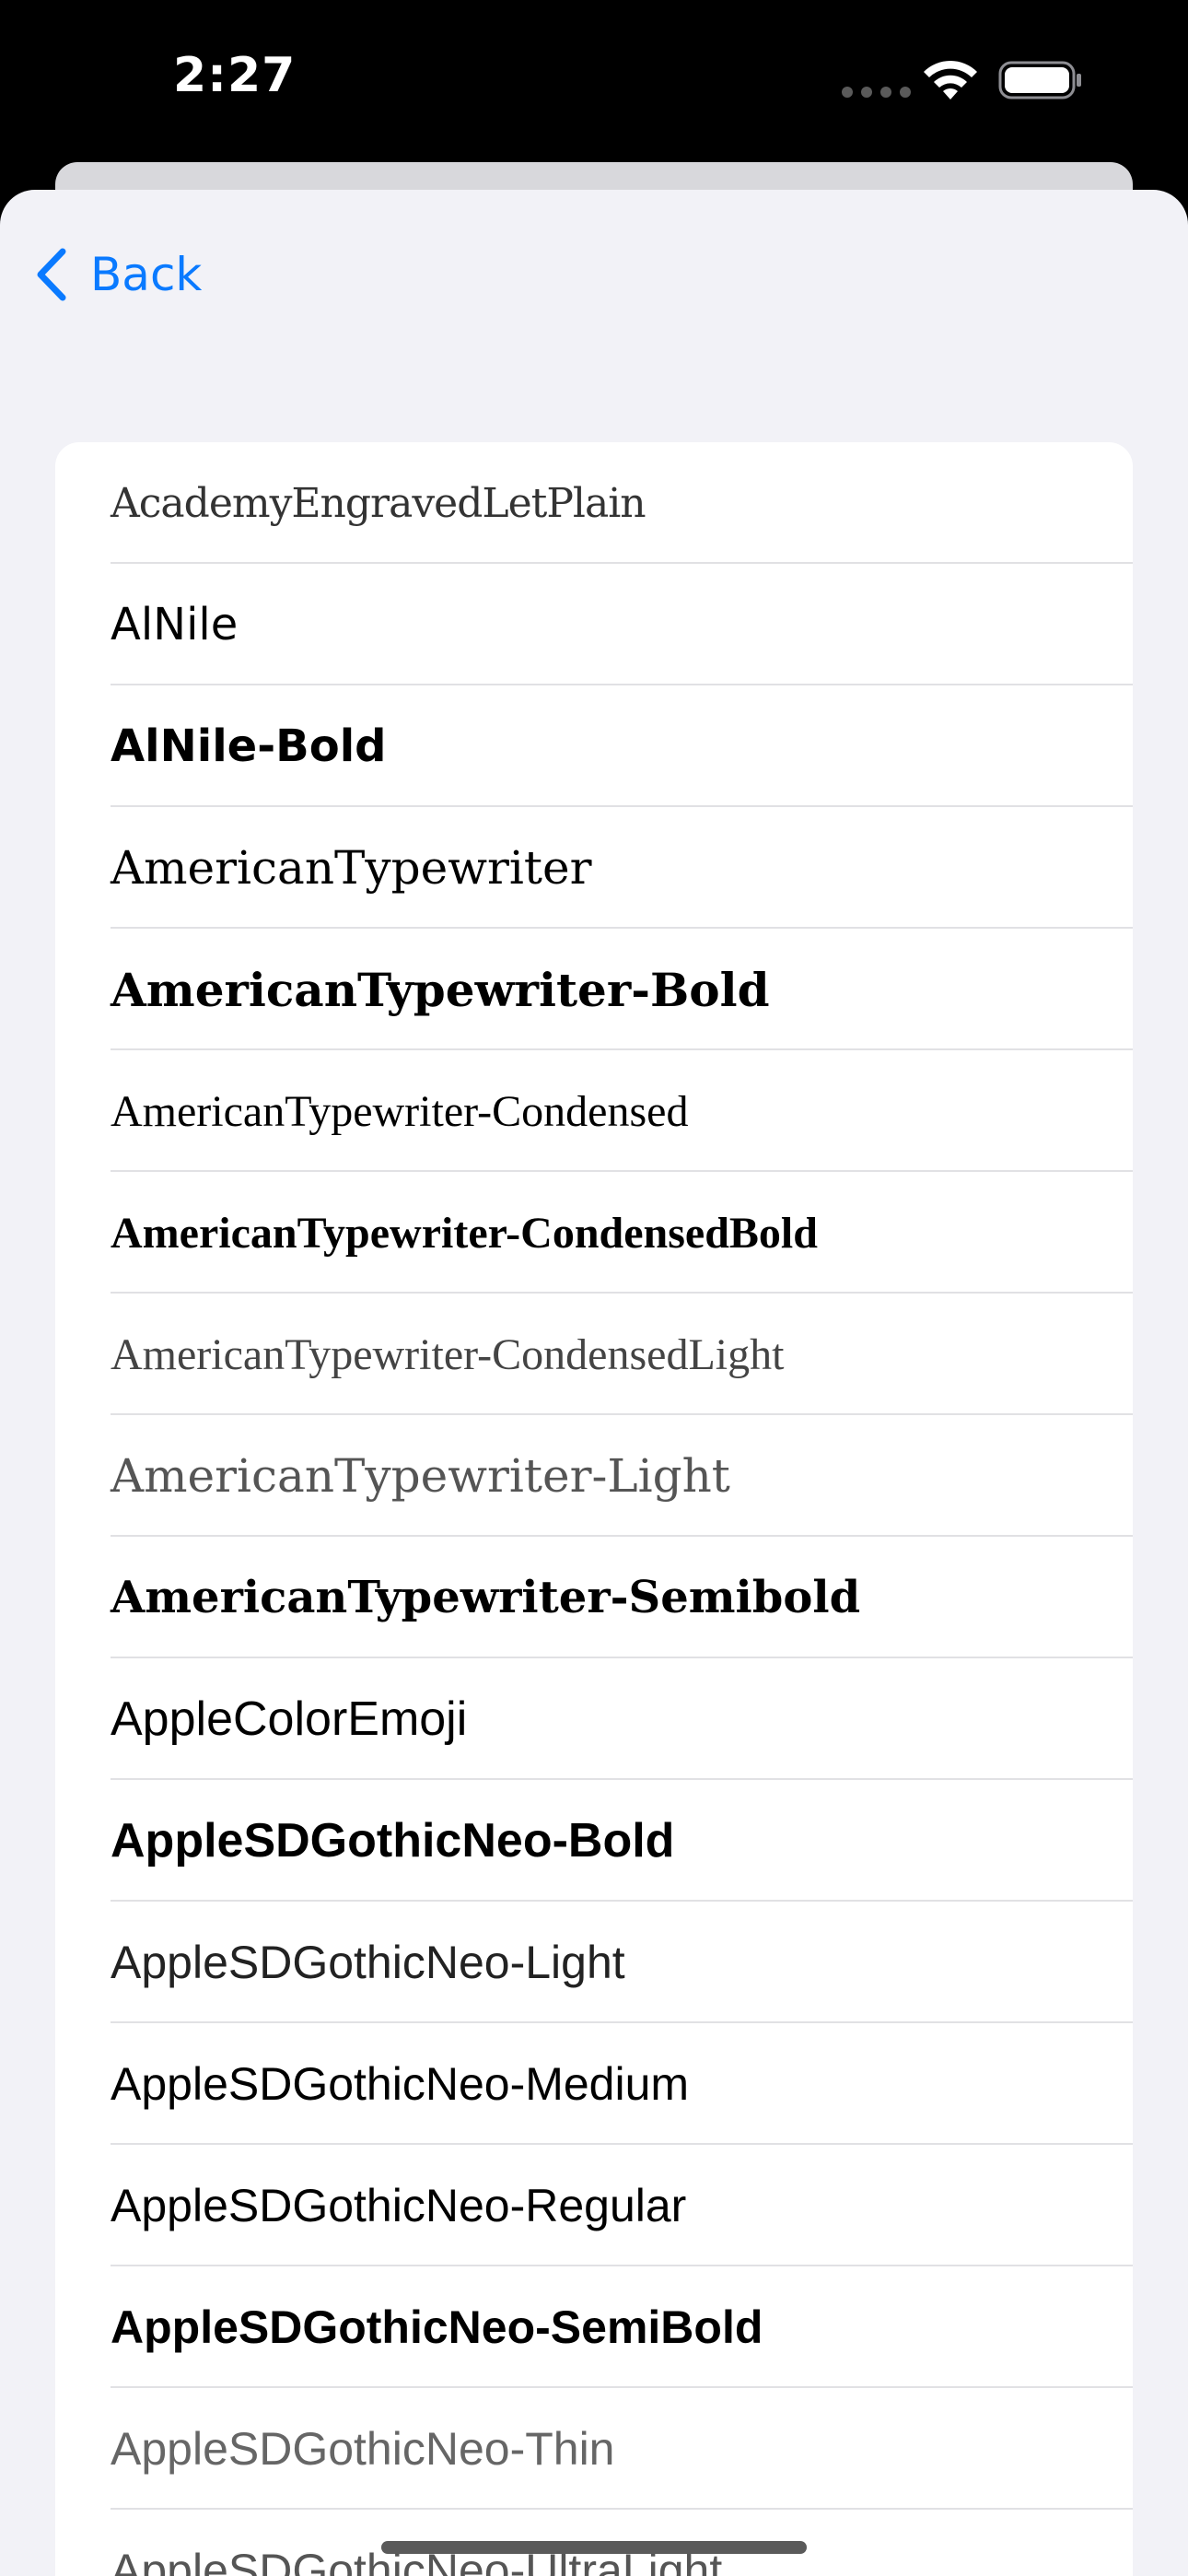  Describe the element at coordinates (1039, 80) in the screenshot. I see `battery-icon` at that location.